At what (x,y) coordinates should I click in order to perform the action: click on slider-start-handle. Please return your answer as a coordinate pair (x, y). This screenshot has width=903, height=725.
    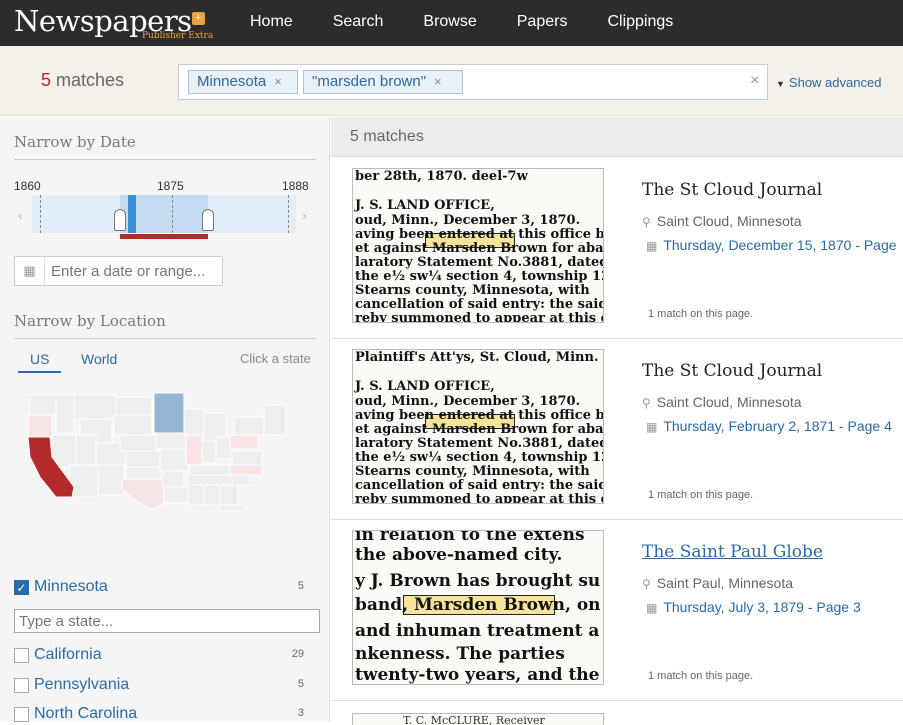
    Looking at the image, I should click on (120, 220).